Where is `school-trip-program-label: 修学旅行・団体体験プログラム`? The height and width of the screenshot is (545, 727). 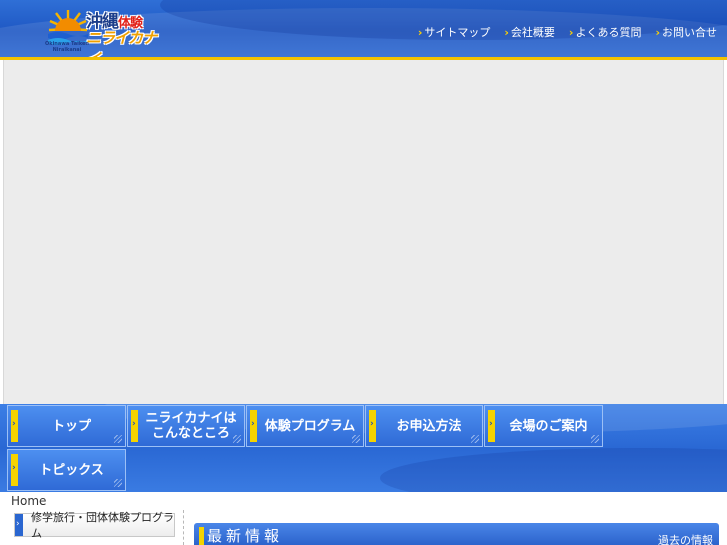 school-trip-program-label: 修学旅行・団体体験プログラム is located at coordinates (102, 525).